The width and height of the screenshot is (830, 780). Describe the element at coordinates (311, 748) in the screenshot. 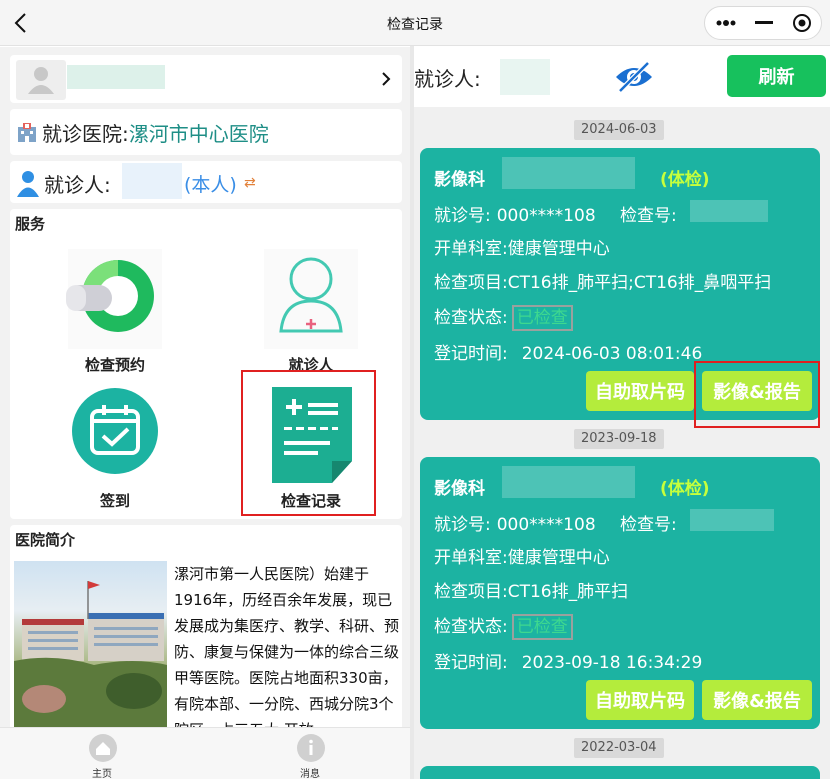

I see `info-icon` at that location.